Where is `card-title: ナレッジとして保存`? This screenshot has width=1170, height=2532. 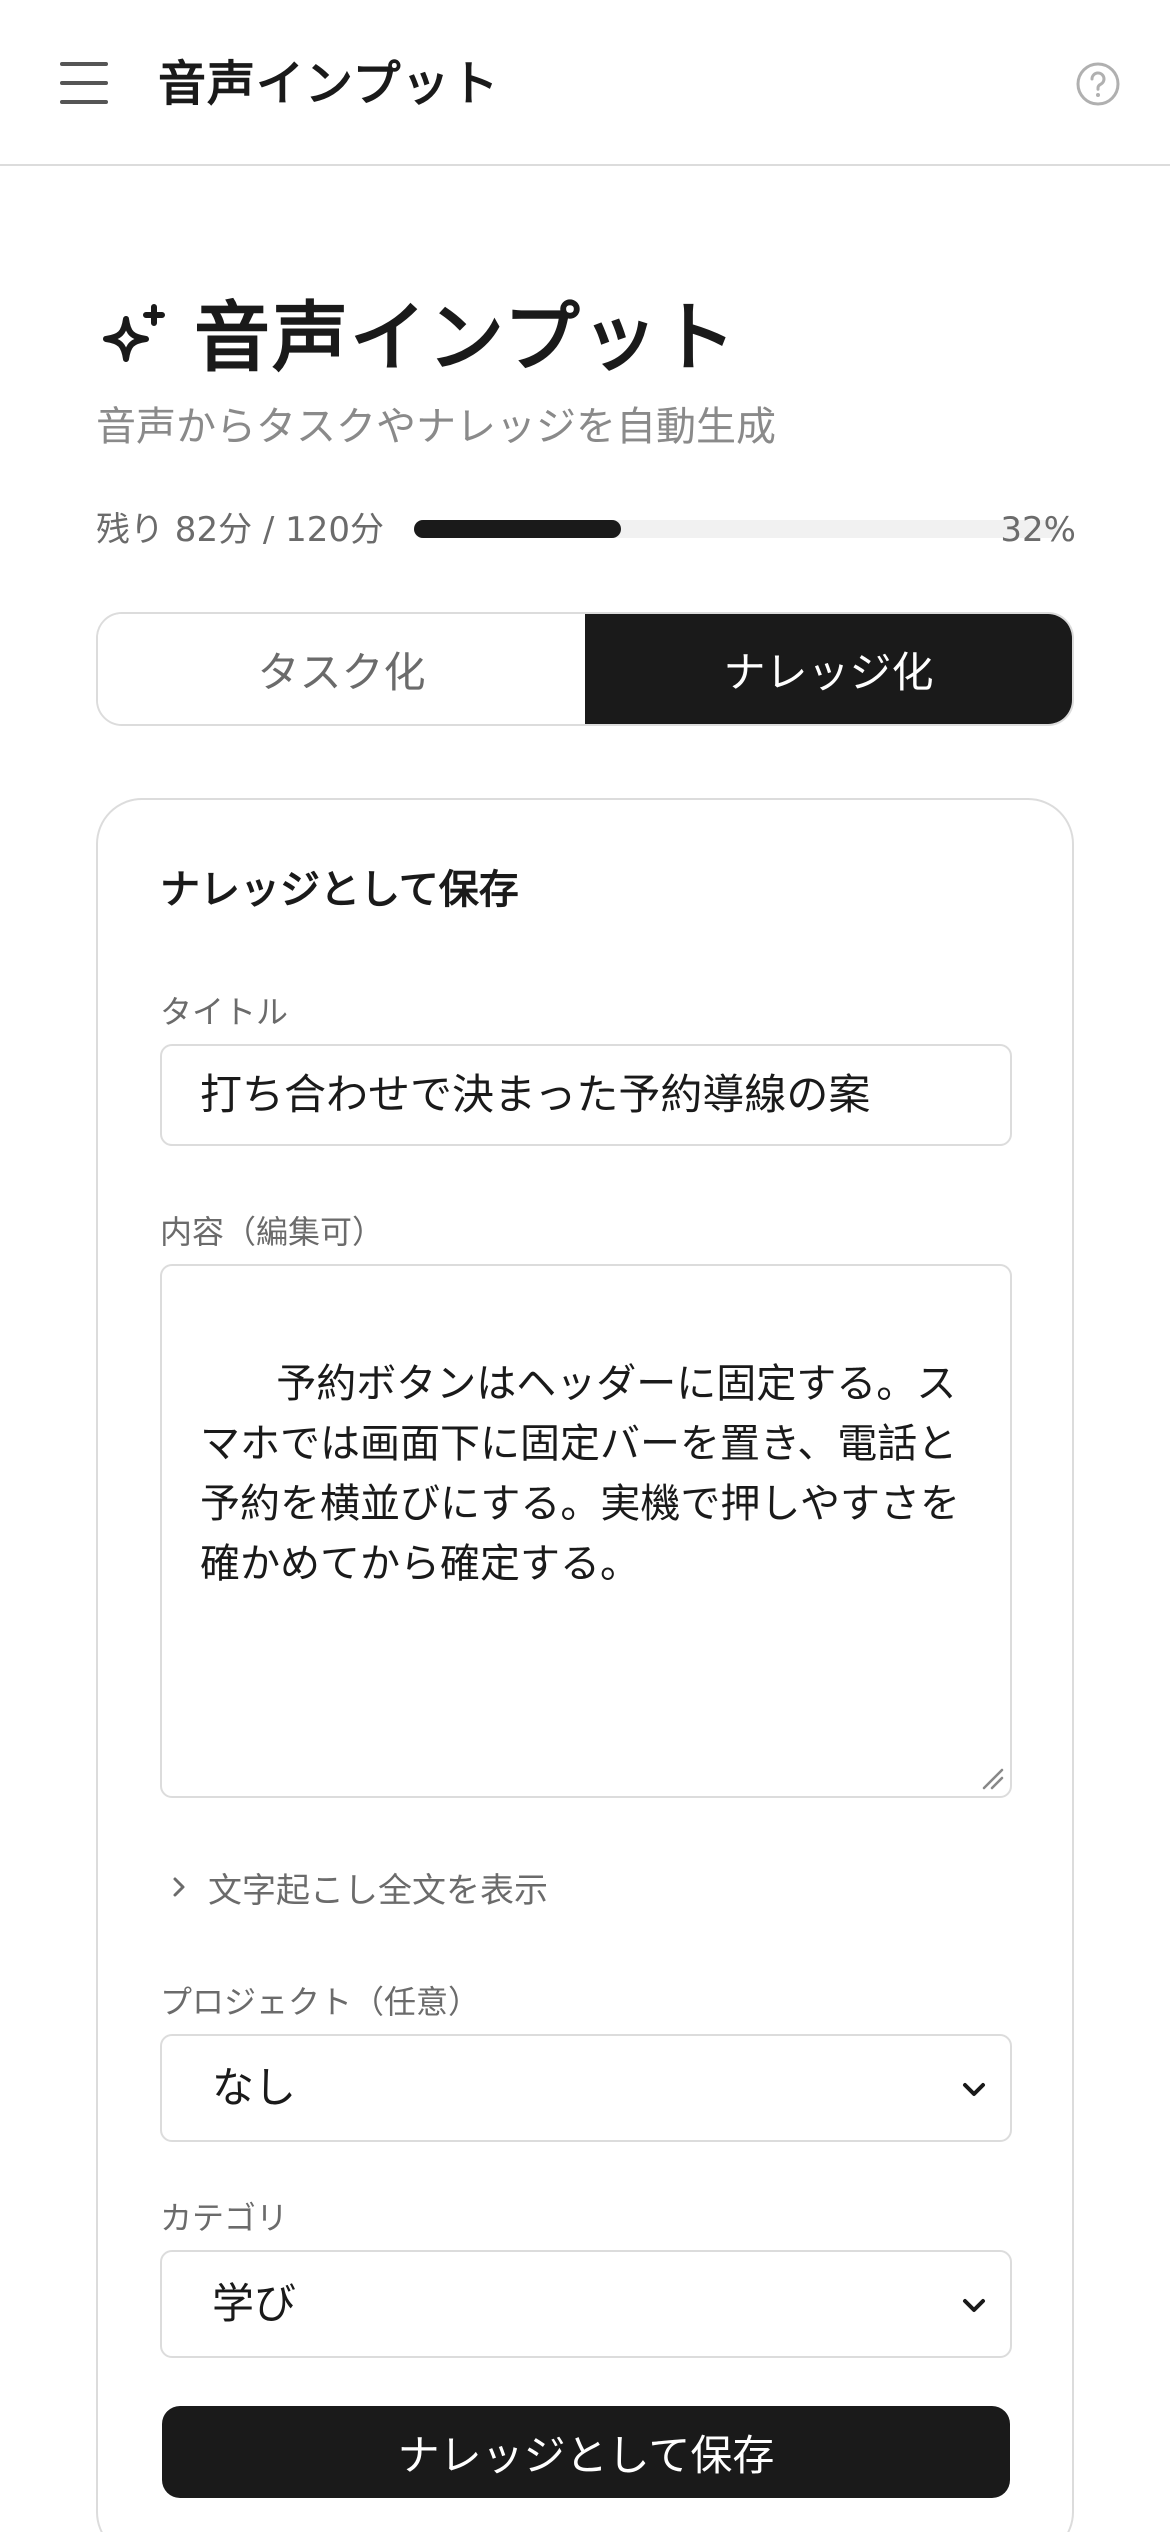 card-title: ナレッジとして保存 is located at coordinates (339, 890).